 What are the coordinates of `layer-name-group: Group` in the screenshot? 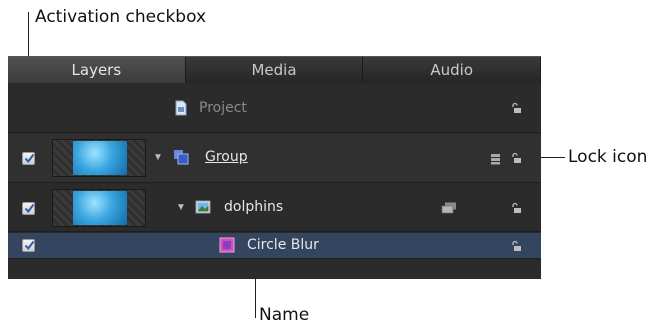 It's located at (226, 157).